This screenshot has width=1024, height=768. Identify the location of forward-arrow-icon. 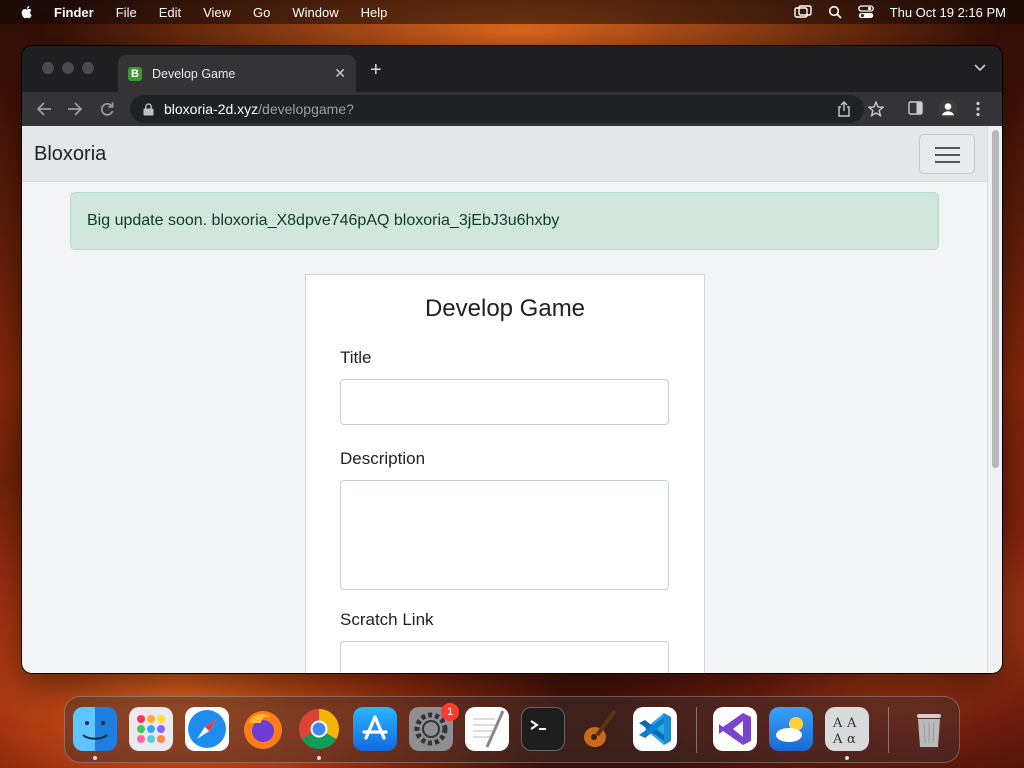
(75, 109).